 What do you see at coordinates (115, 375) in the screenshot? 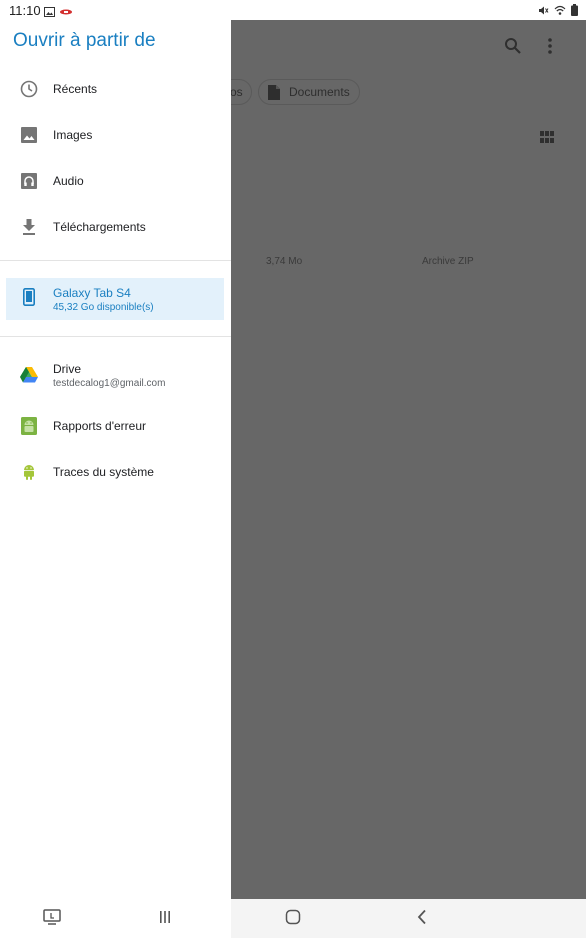
I see `drawer-item-drive: Drive testdecalog1@gmail.com` at bounding box center [115, 375].